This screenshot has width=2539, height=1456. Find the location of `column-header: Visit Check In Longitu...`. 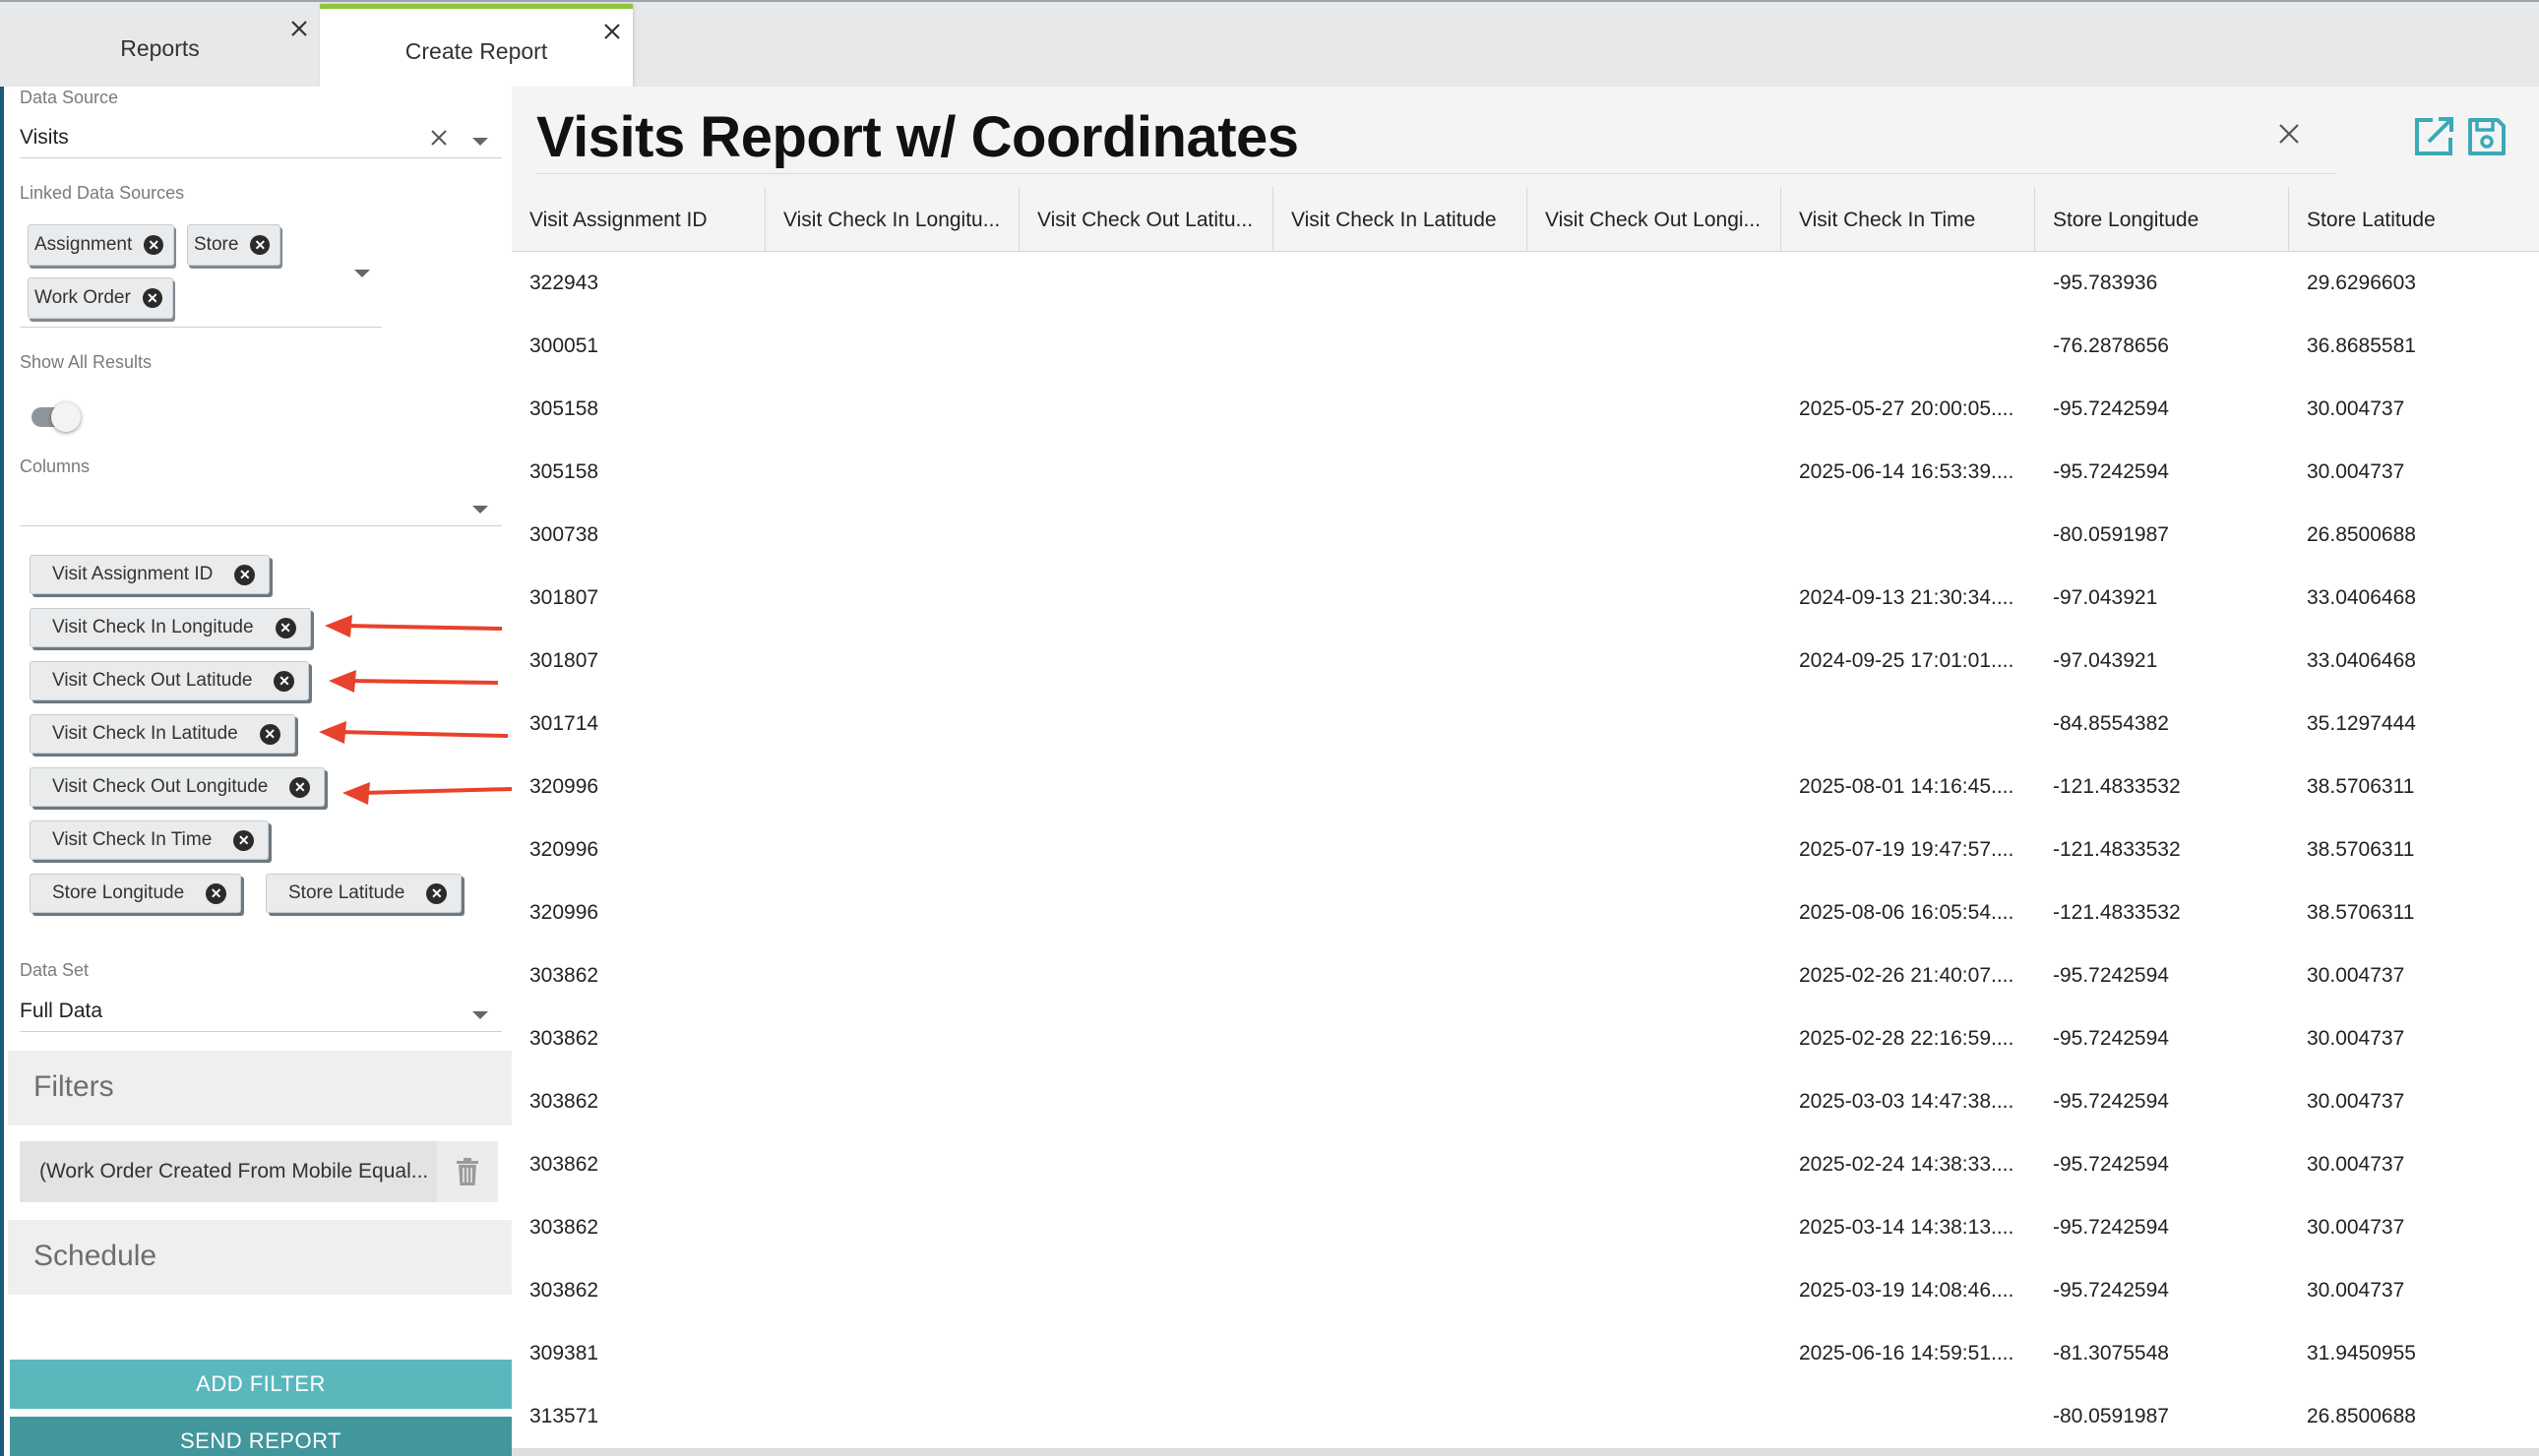

column-header: Visit Check In Longitu... is located at coordinates (893, 219).